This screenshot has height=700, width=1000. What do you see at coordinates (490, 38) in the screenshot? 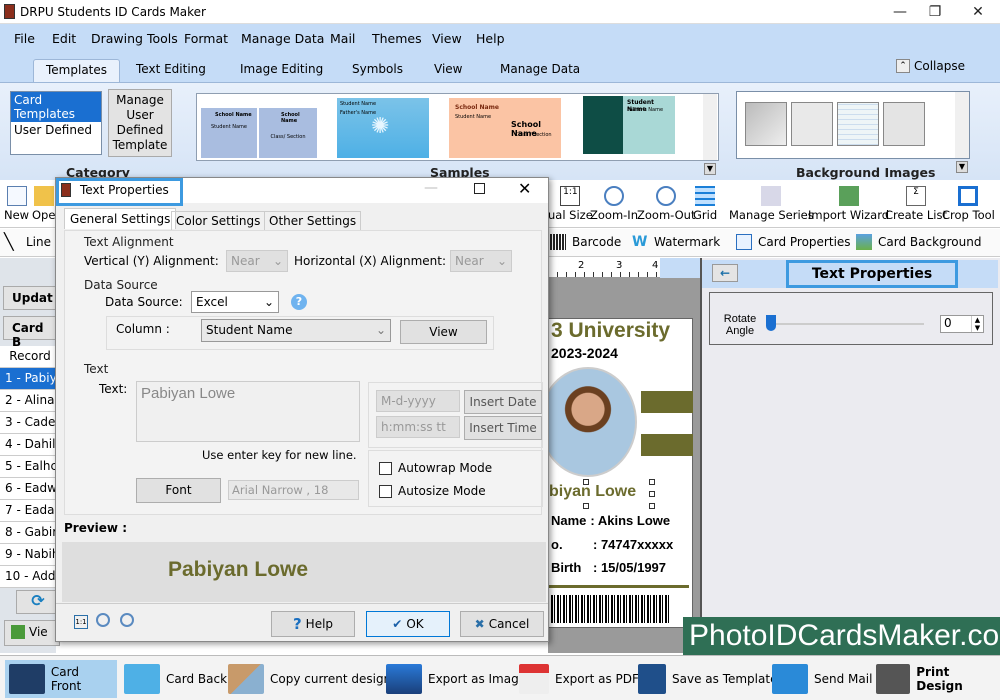
I see `menu-help: Help` at bounding box center [490, 38].